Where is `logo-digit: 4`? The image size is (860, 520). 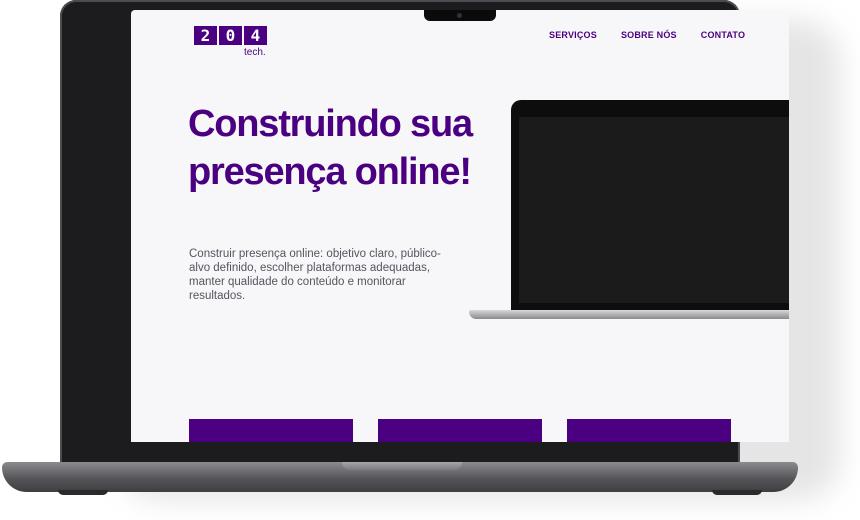
logo-digit: 4 is located at coordinates (255, 35).